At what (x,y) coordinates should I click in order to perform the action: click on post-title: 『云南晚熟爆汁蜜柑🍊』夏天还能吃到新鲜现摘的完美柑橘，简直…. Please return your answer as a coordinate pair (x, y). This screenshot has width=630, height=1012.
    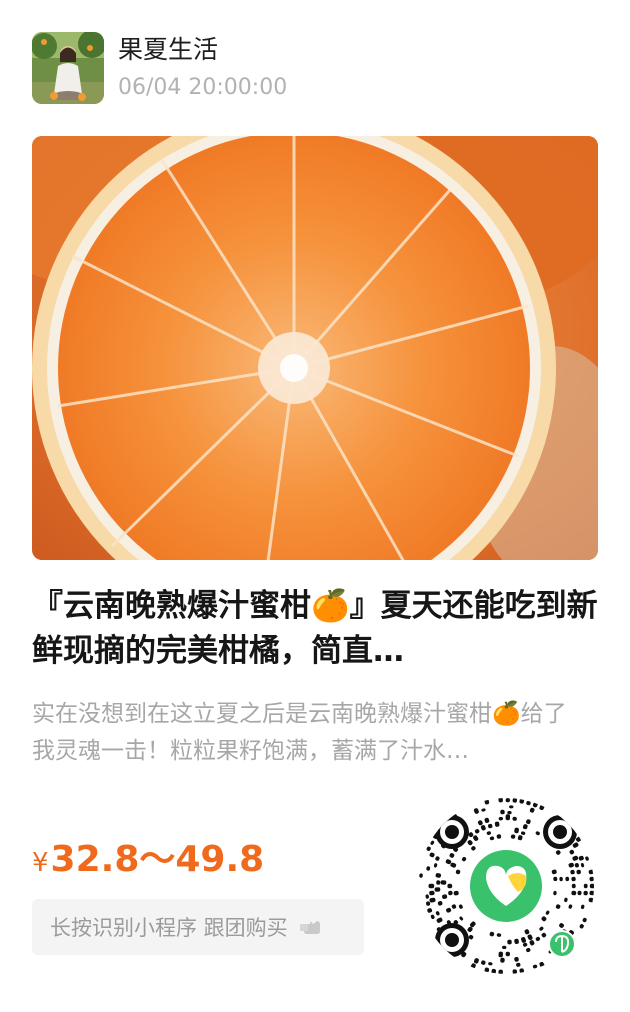
    Looking at the image, I should click on (315, 629).